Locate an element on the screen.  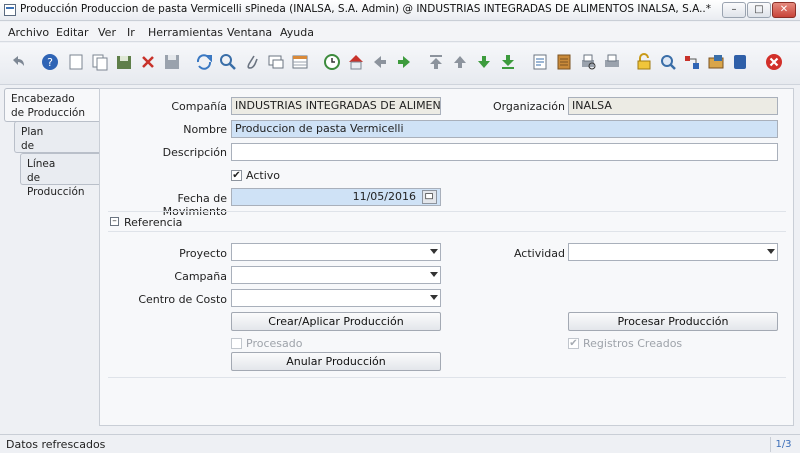
report-icon is located at coordinates (540, 62).